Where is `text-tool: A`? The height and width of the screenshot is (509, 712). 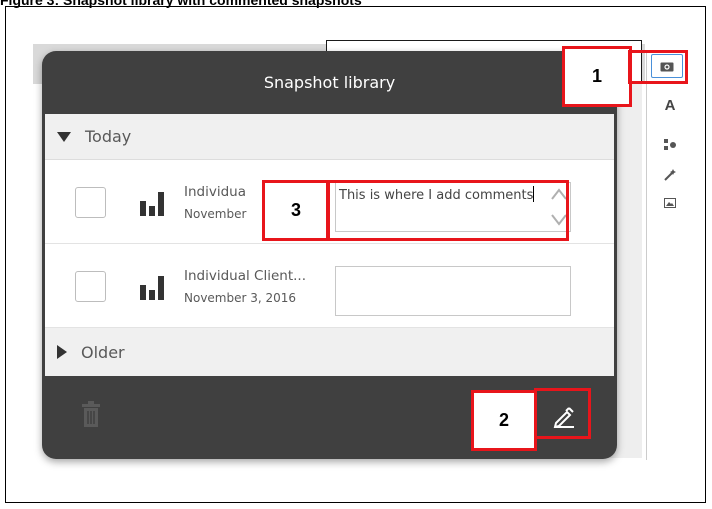
text-tool: A is located at coordinates (670, 105).